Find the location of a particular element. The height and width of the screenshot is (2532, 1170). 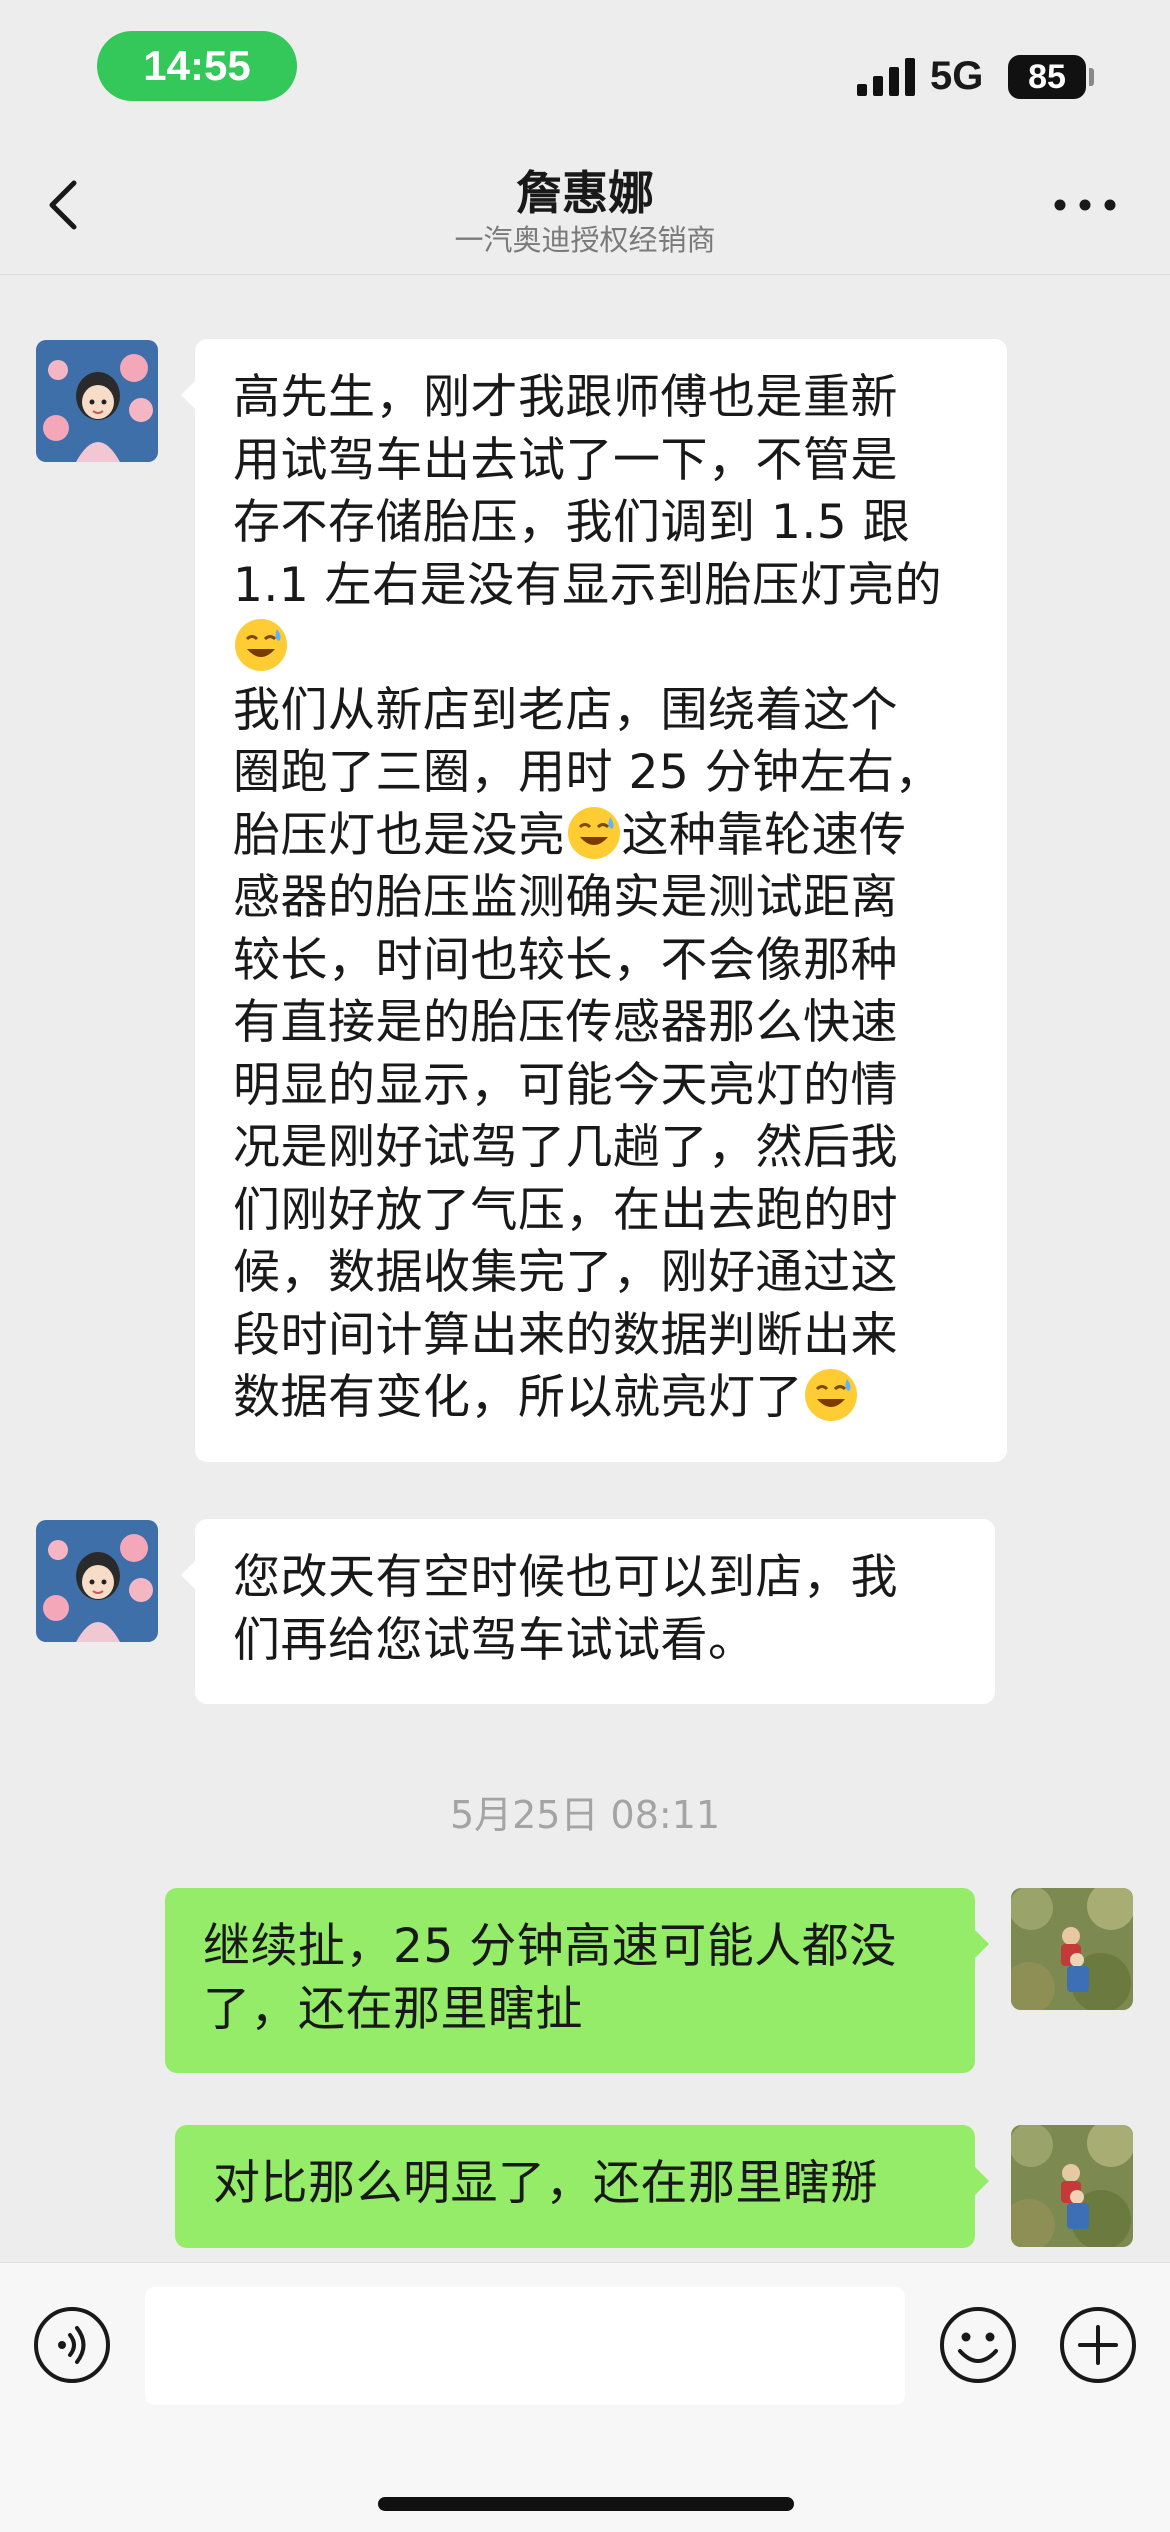

chat-header: 詹惠娜 一汽奥迪授权经销商 is located at coordinates (585, 205).